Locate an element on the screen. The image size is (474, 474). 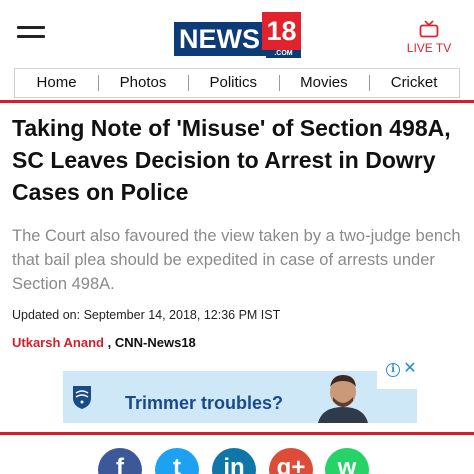
author-link: Utkarsh Anand is located at coordinates (58, 342).